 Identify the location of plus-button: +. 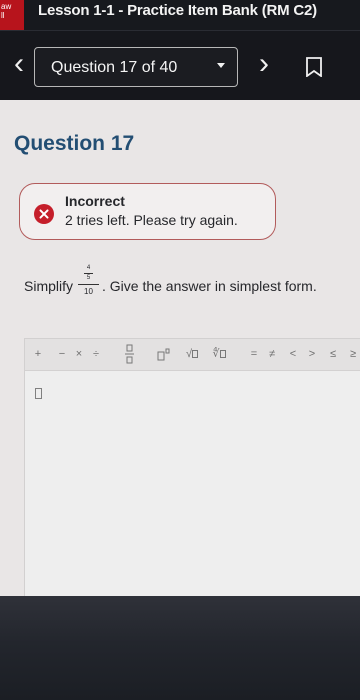
(38, 354).